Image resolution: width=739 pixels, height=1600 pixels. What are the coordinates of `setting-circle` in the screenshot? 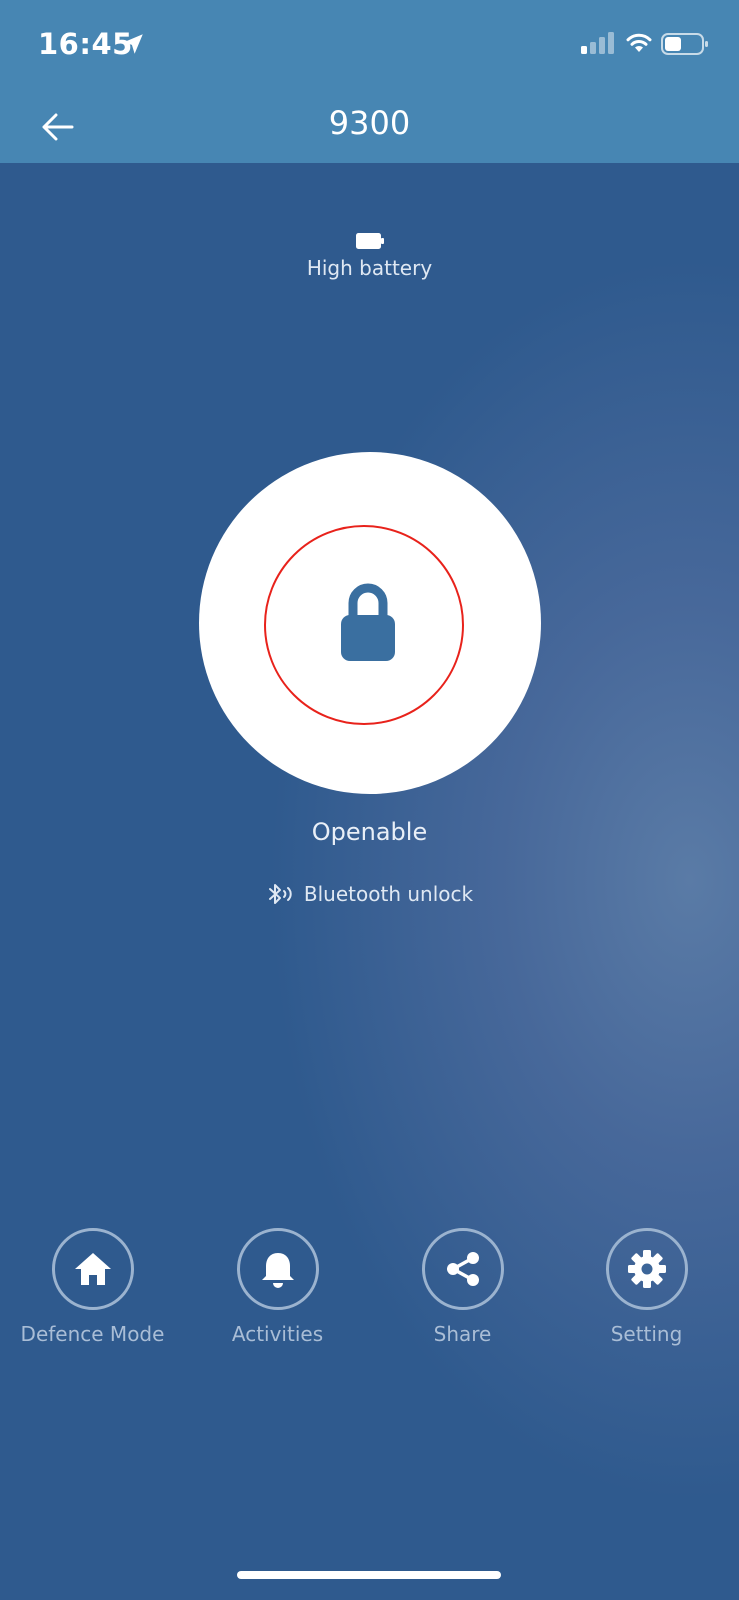 It's located at (646, 1269).